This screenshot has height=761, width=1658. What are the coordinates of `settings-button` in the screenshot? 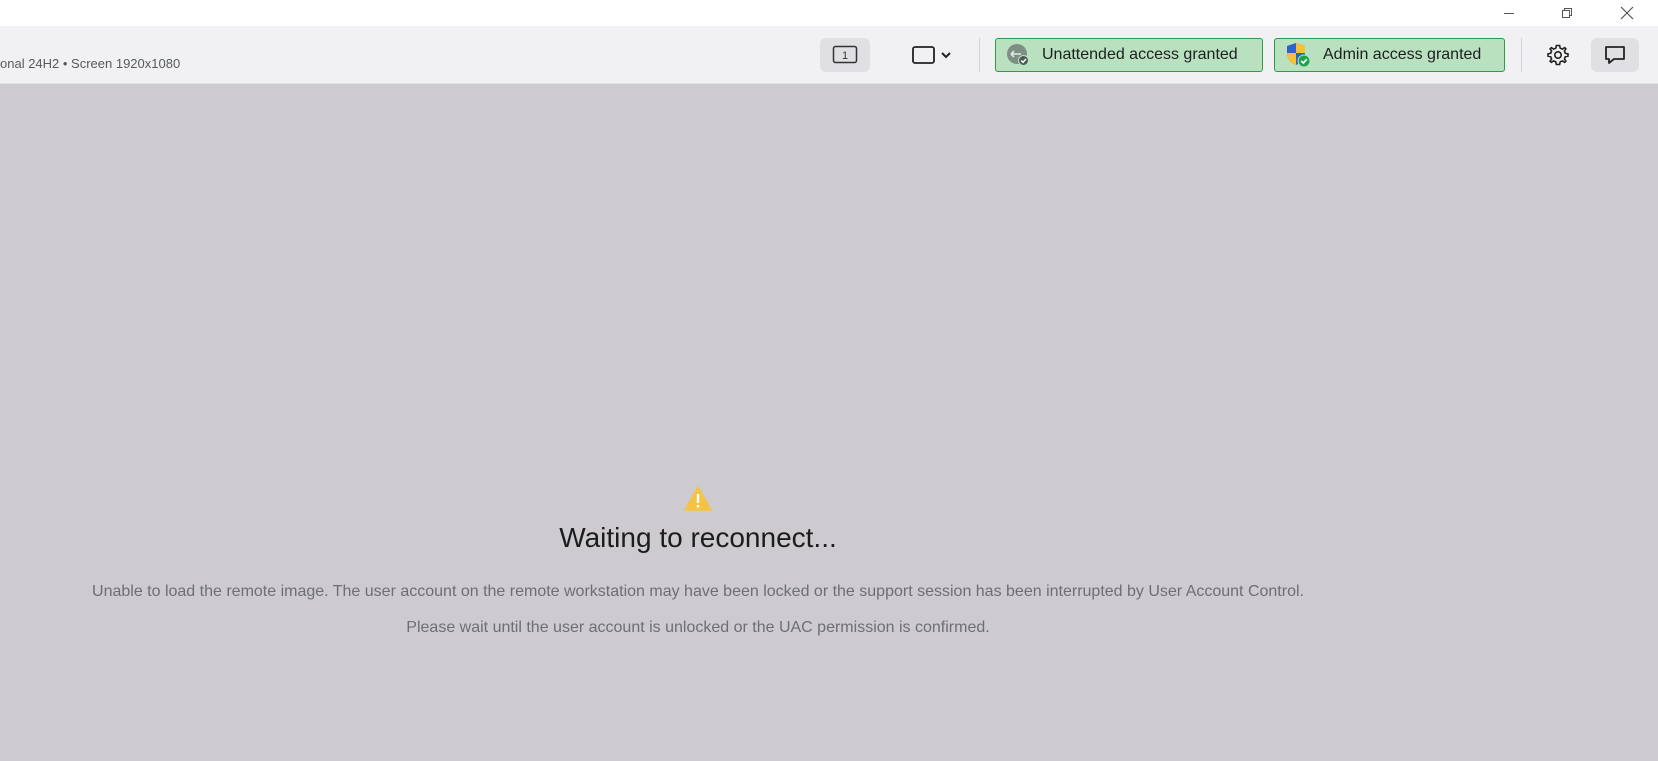 It's located at (1558, 55).